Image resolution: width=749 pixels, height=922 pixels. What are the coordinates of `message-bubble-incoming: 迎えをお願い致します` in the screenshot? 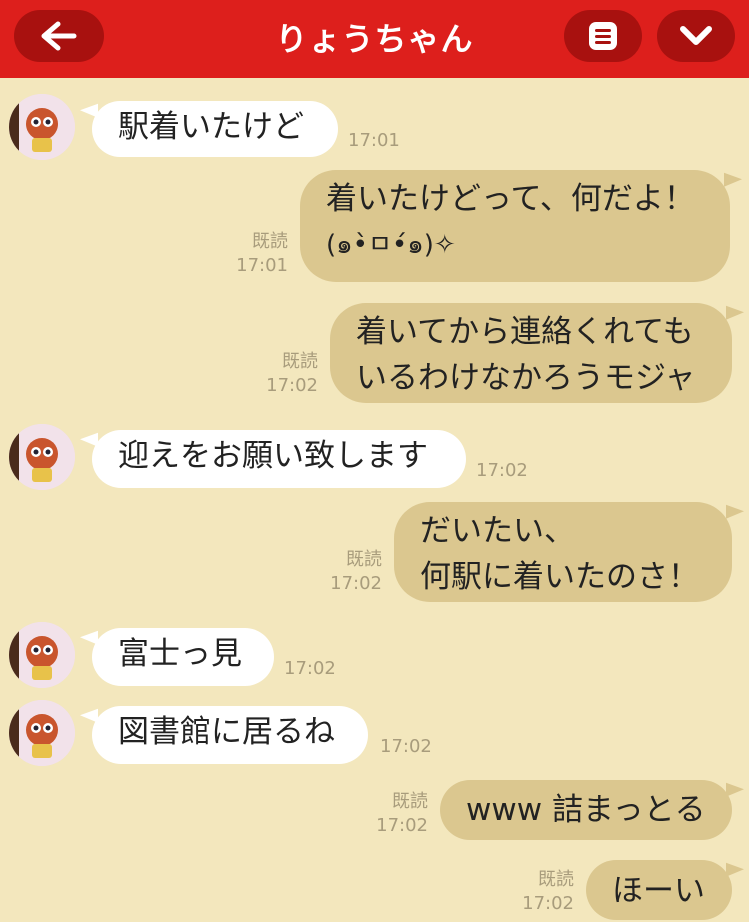 It's located at (279, 459).